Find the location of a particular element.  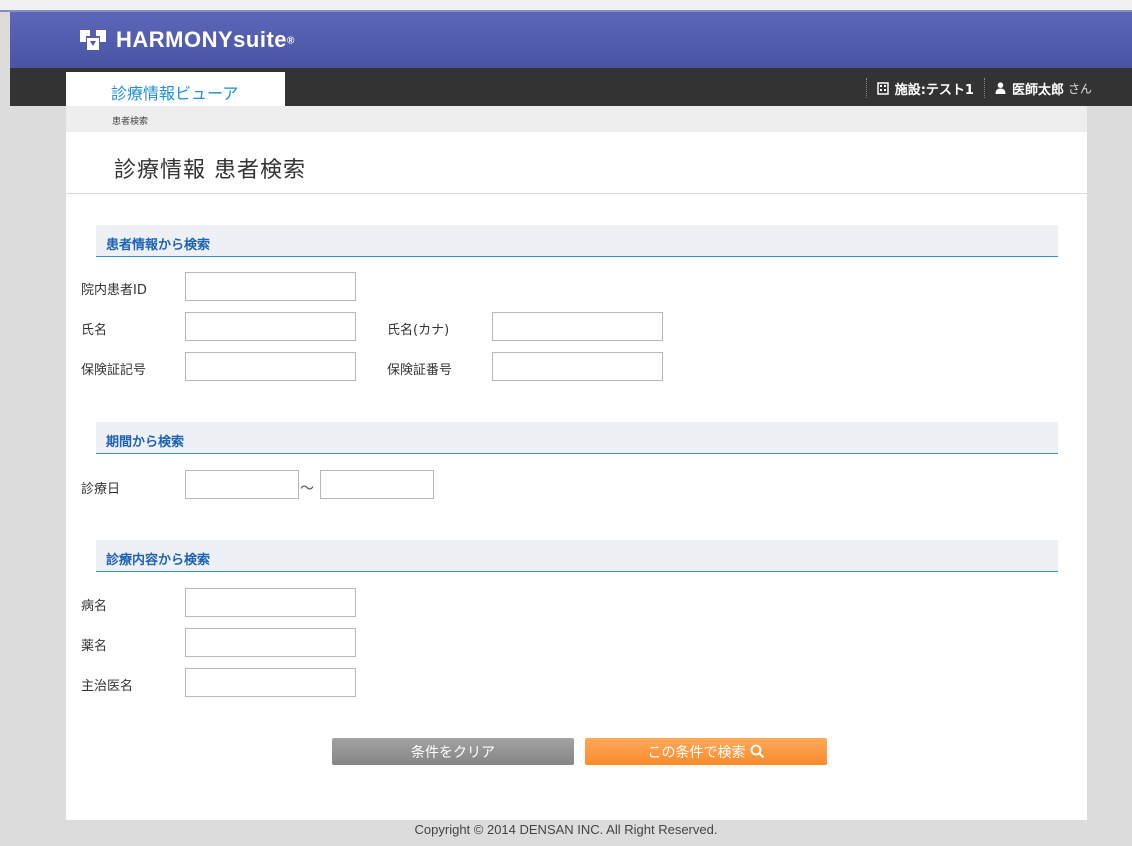

visit-date-to-input is located at coordinates (377, 484).